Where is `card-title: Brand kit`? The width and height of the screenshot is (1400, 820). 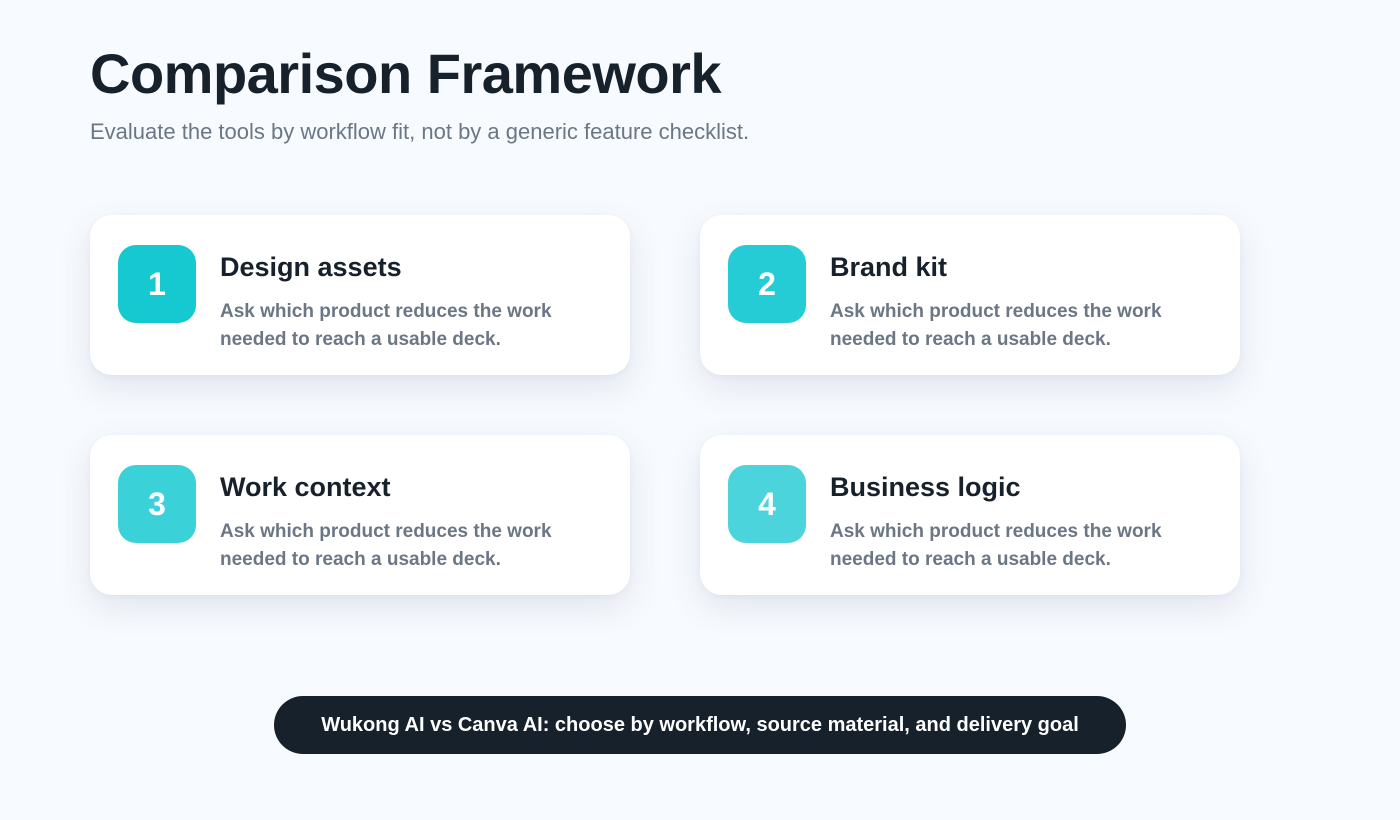
card-title: Brand kit is located at coordinates (889, 267).